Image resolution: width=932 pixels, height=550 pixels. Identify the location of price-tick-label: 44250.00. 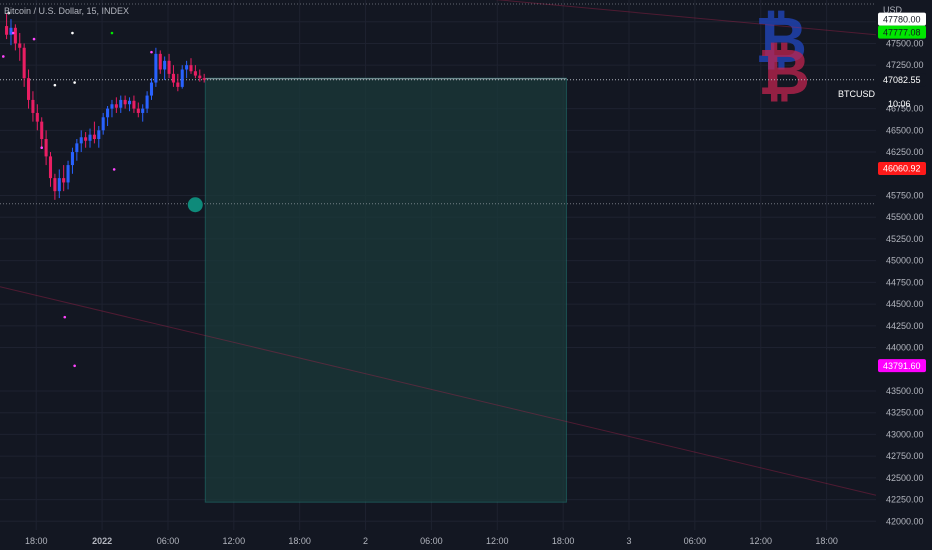
(905, 326).